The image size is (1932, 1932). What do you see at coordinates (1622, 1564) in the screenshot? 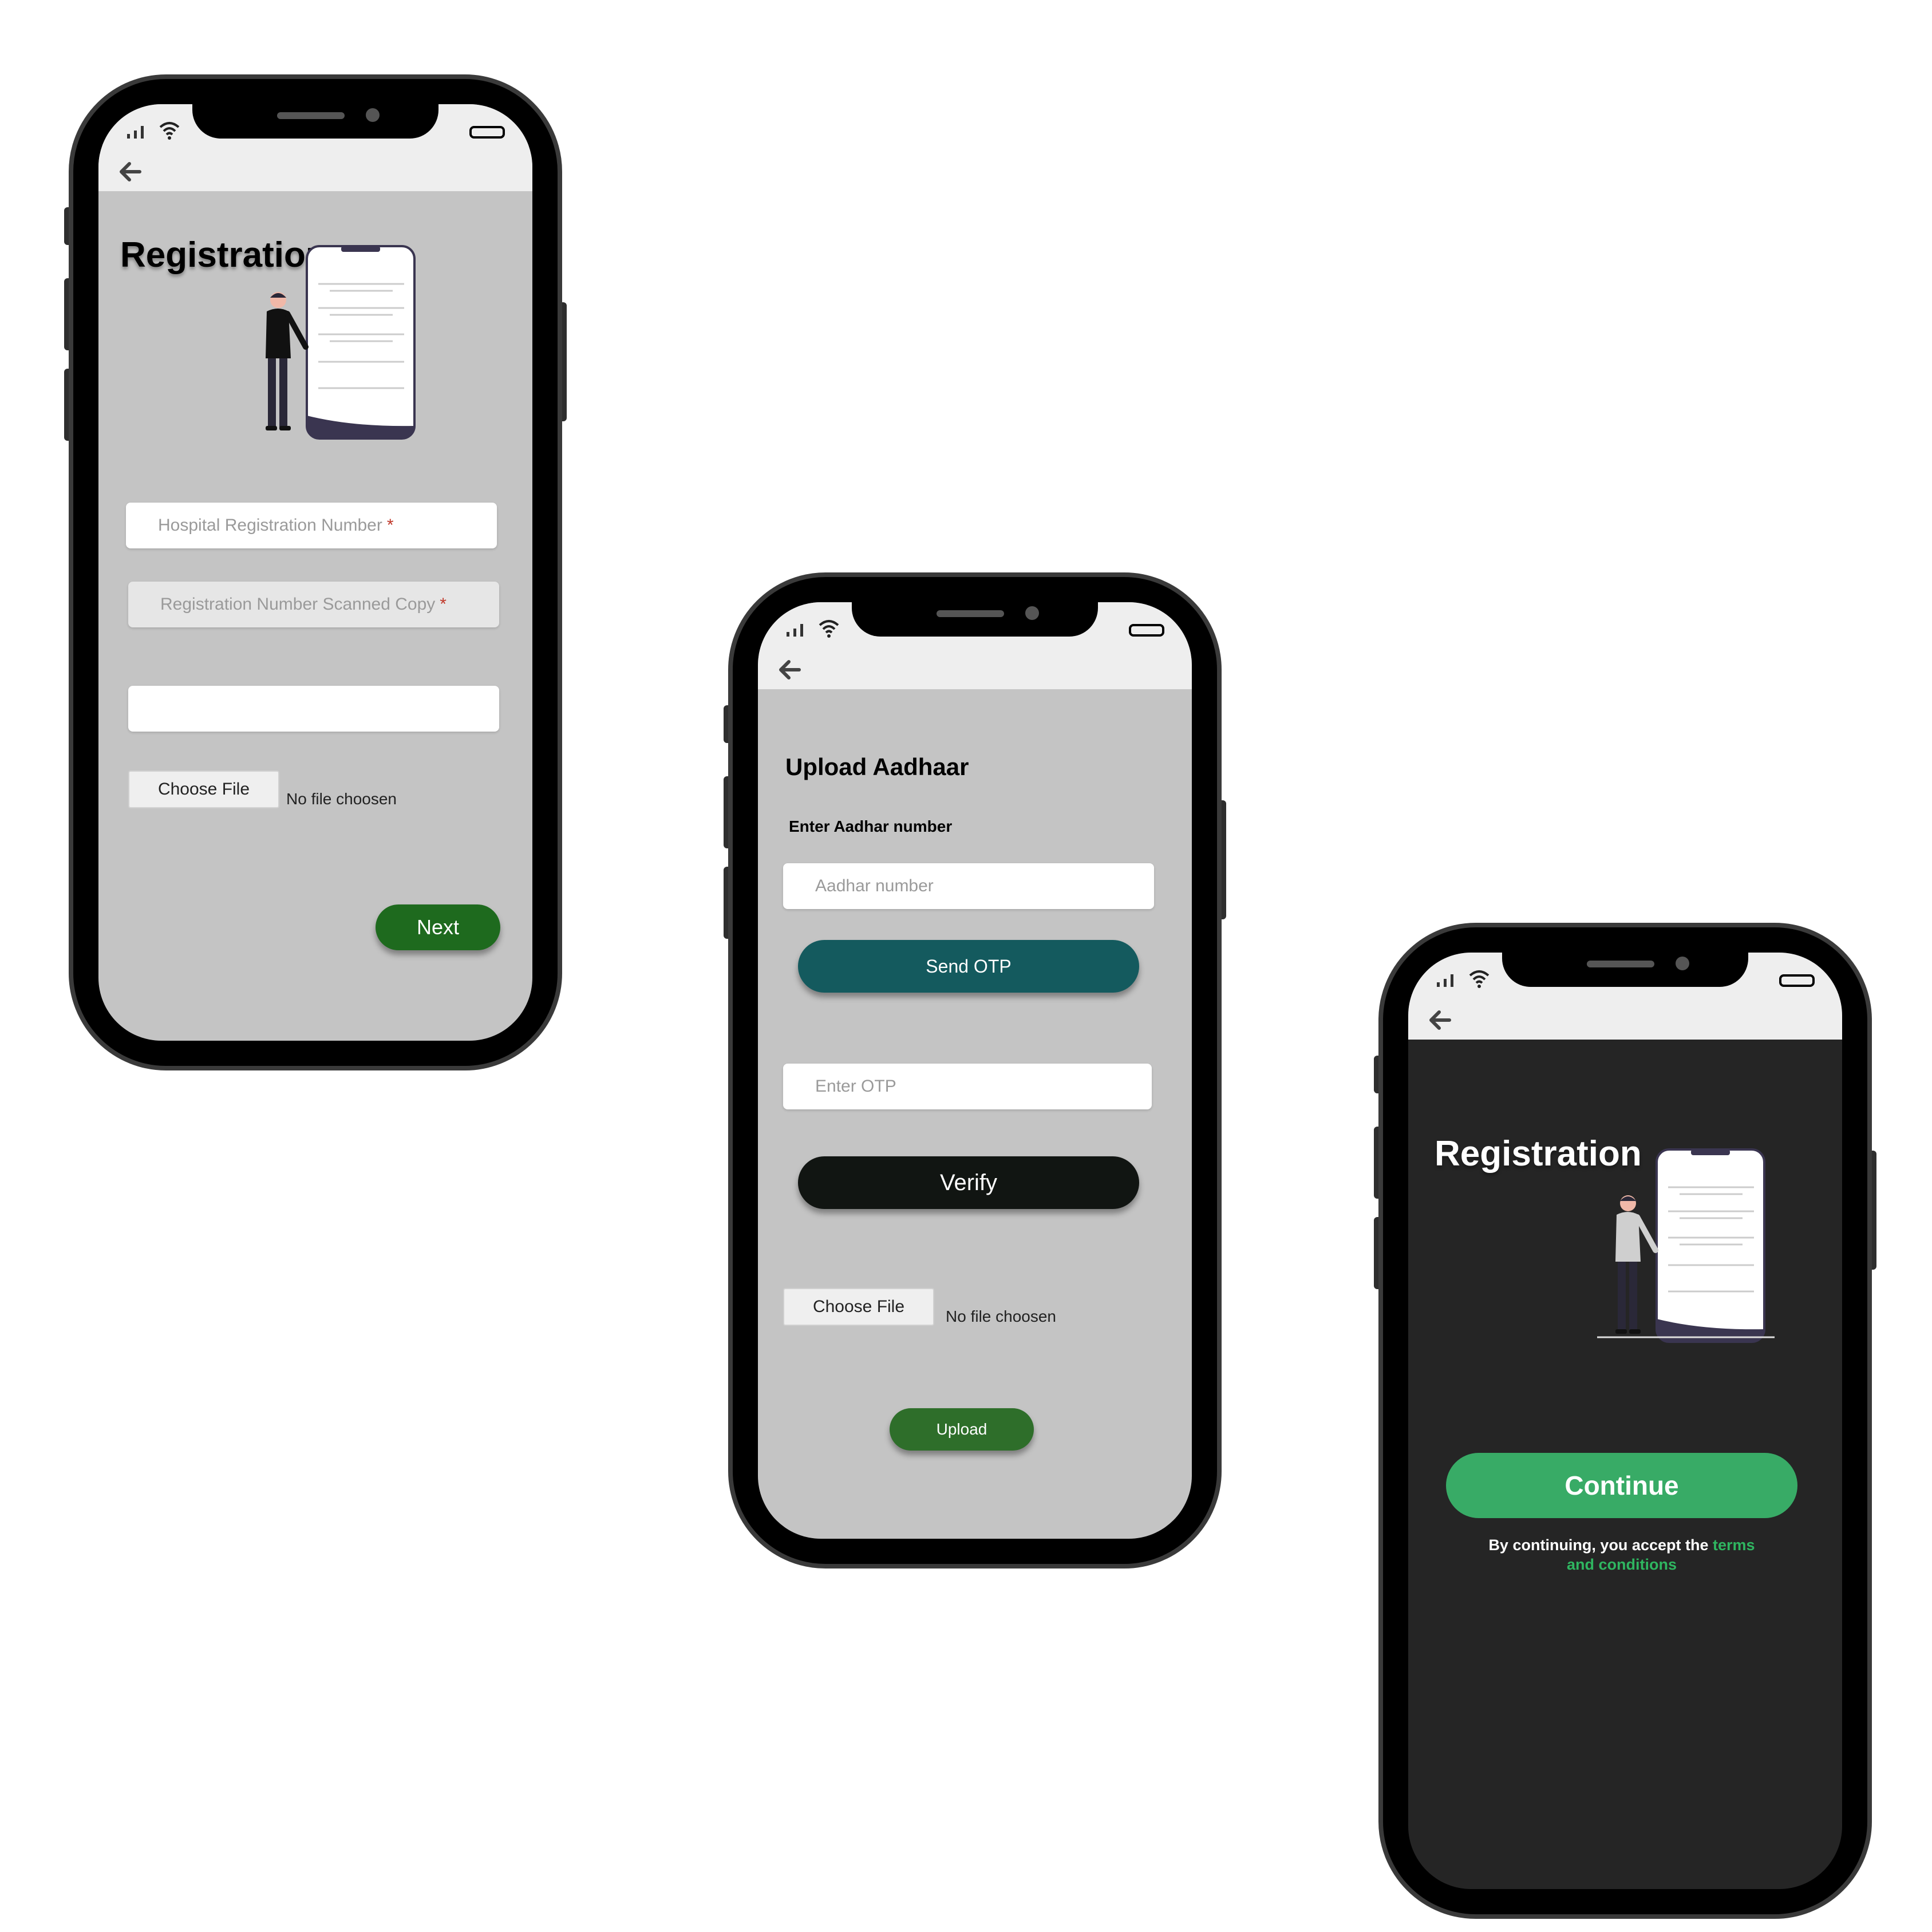
I see `conditions-link: and conditions` at bounding box center [1622, 1564].